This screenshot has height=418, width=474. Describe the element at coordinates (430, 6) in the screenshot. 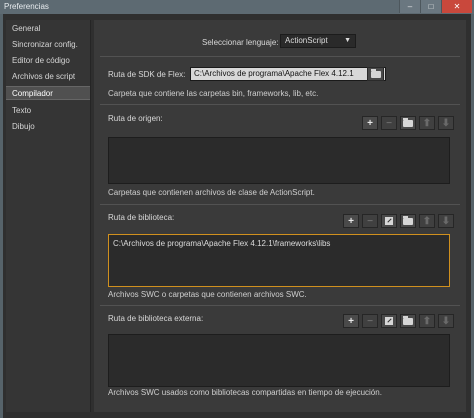

I see `maximize-button: □` at that location.